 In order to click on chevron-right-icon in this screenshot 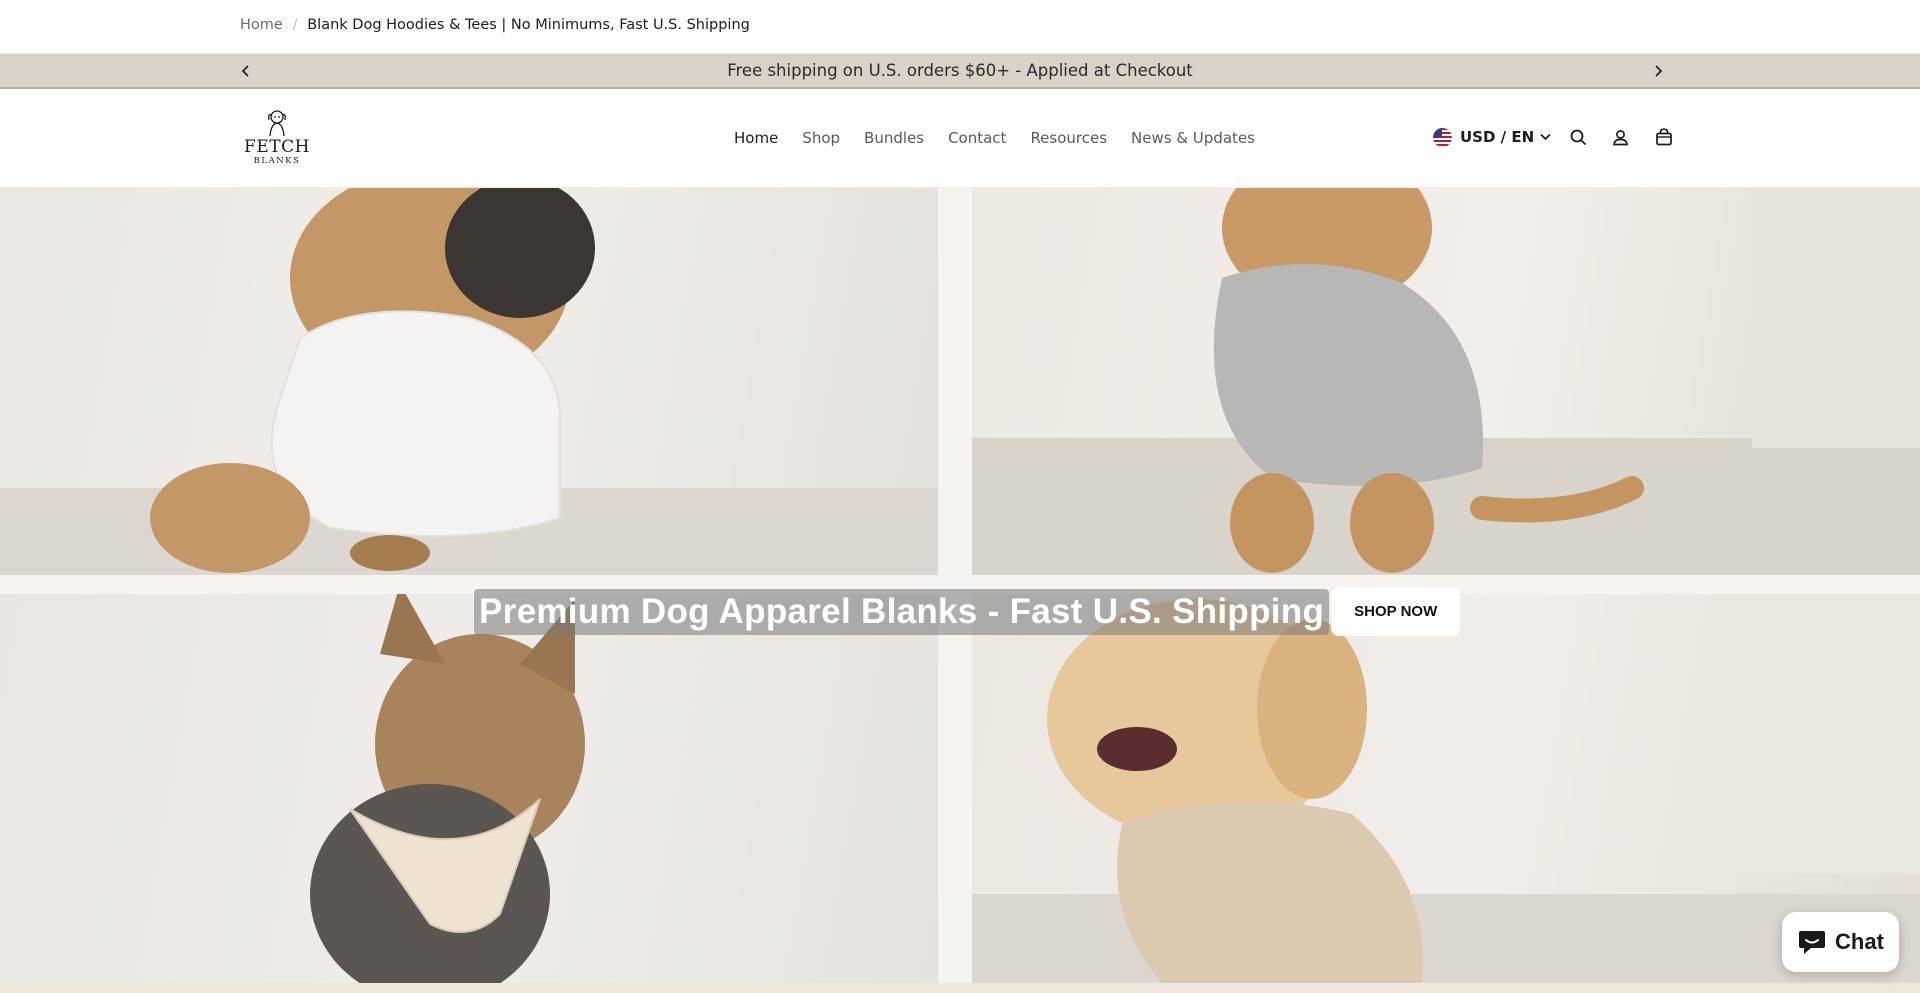, I will do `click(1659, 71)`.